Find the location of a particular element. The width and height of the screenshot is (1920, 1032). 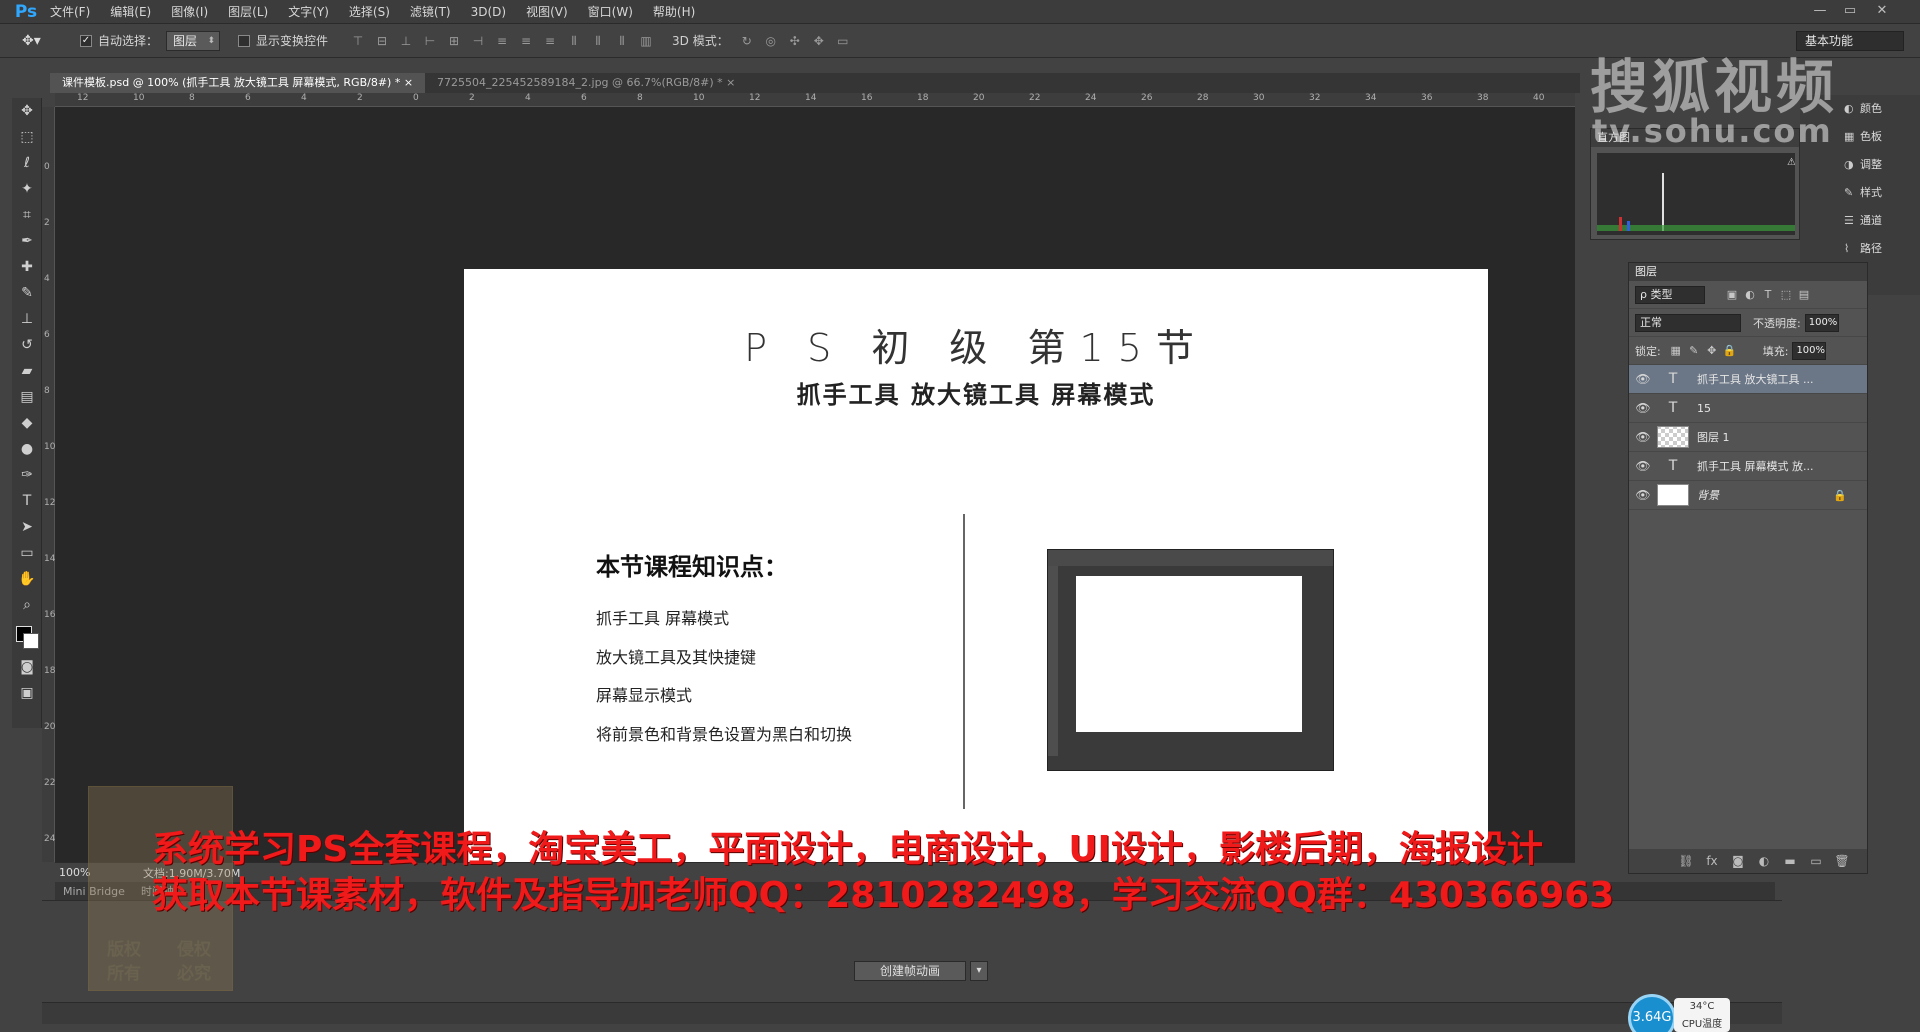

healing-brush-tool-icon: ✚ is located at coordinates (27, 267).